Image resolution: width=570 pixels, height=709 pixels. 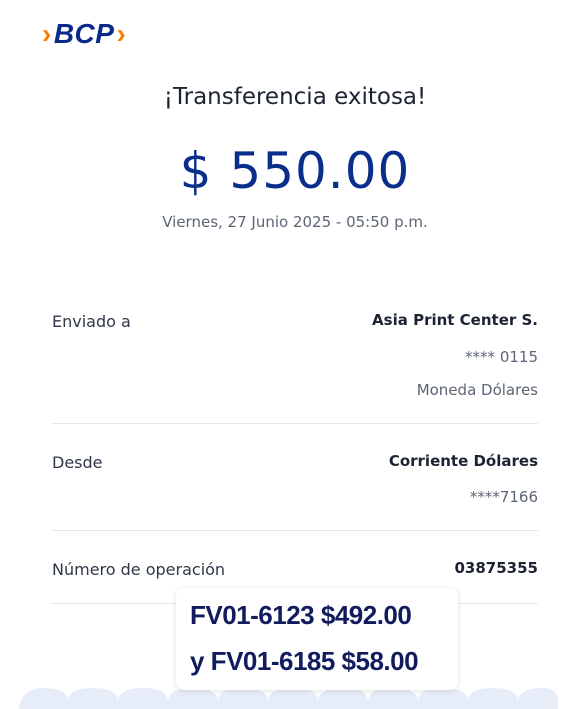 I want to click on logo-text: BCP, so click(x=84, y=33).